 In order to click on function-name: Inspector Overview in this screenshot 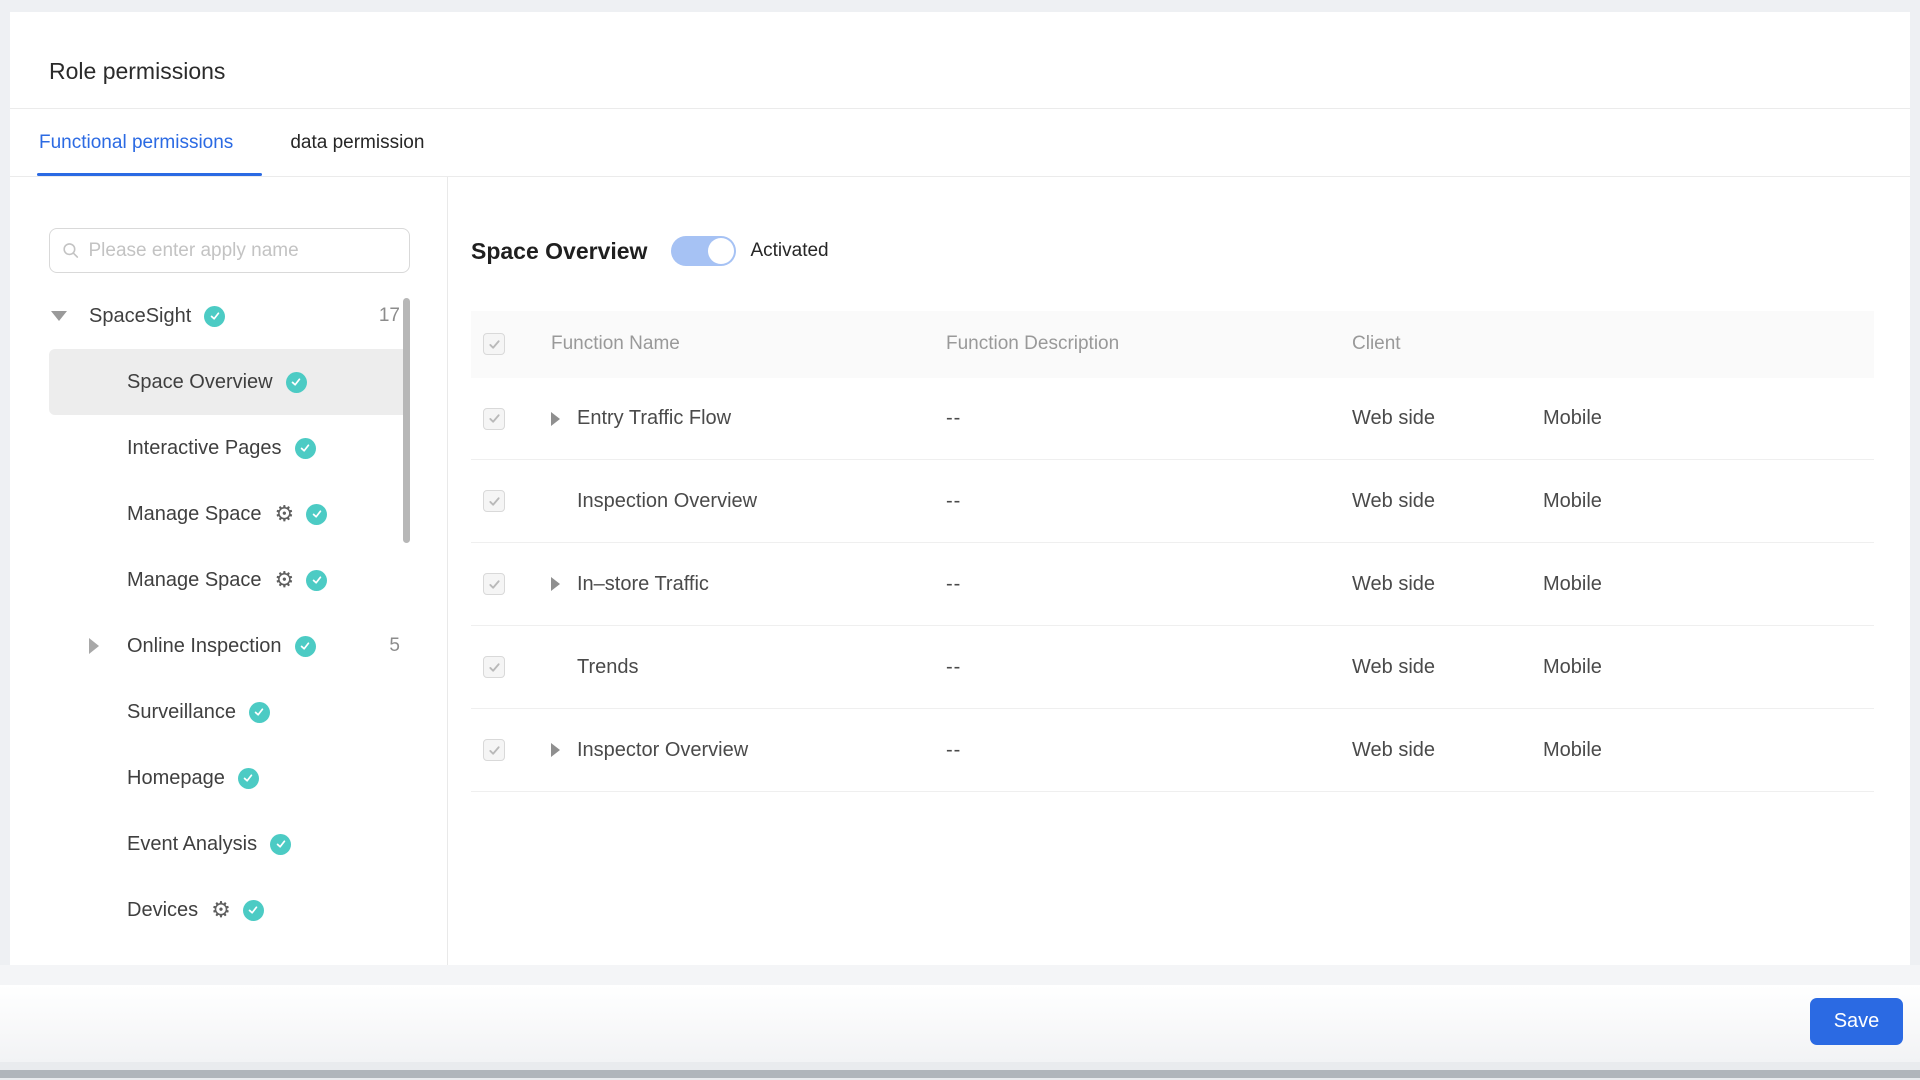, I will do `click(663, 749)`.